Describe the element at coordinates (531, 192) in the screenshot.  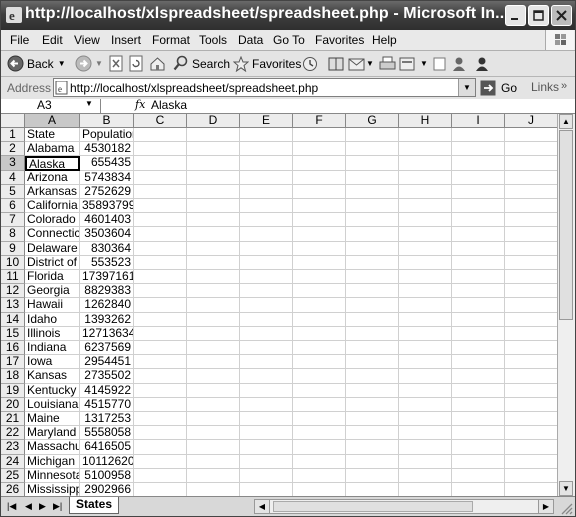
I see `cell-j5` at that location.